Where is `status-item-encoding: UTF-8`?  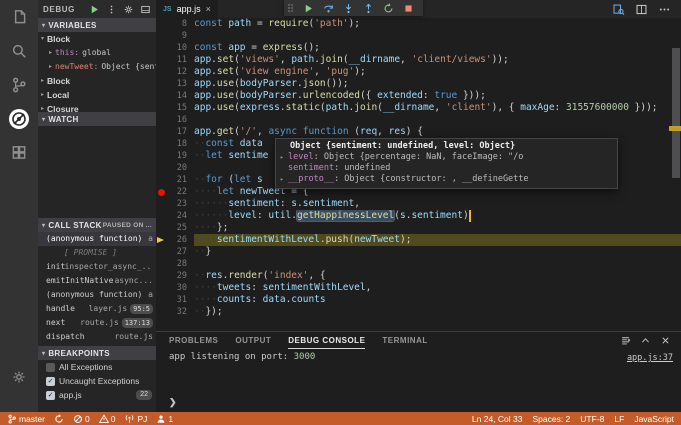
status-item-encoding: UTF-8 is located at coordinates (592, 419).